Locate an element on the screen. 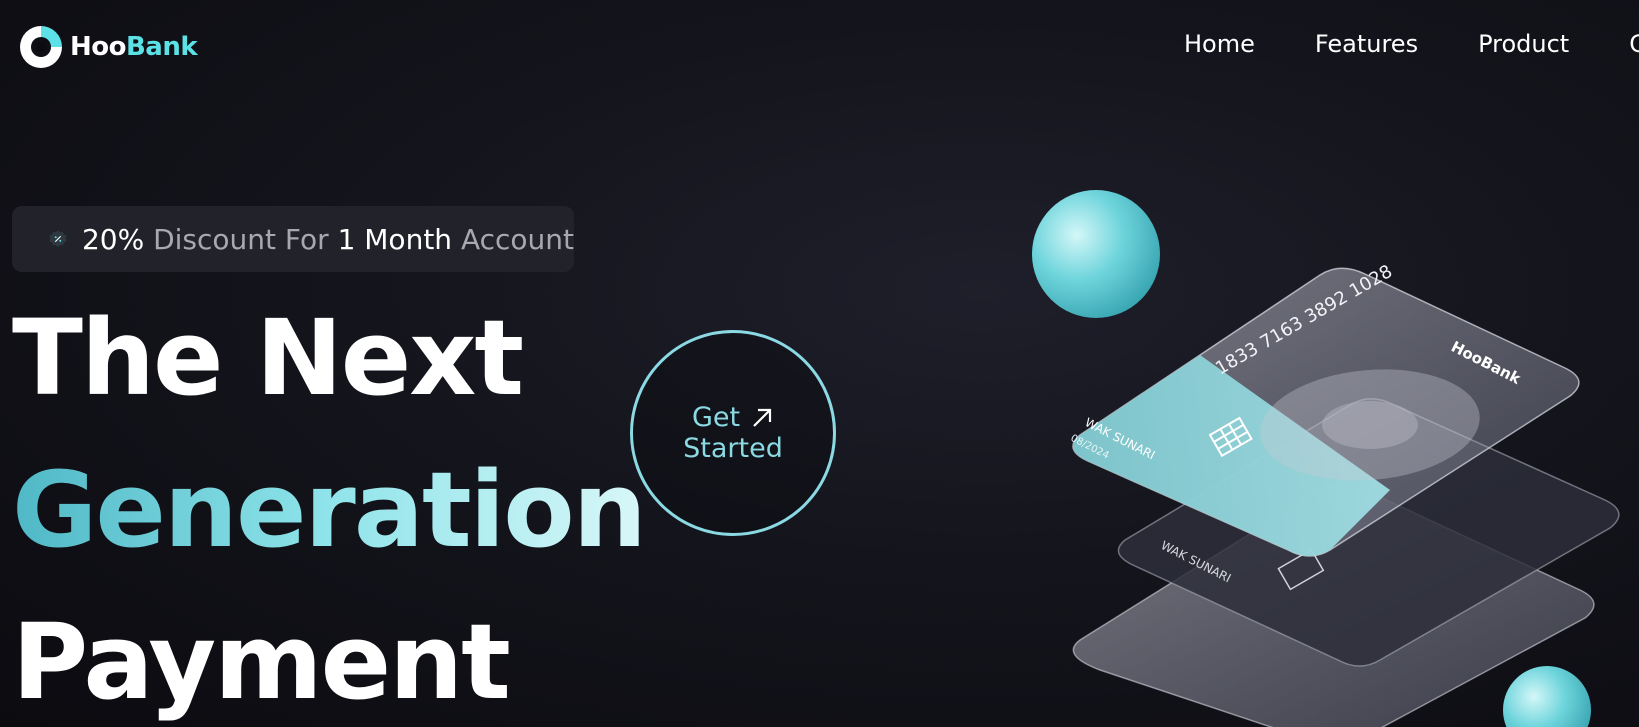 Image resolution: width=1639 pixels, height=727 pixels. hero-heading-line2: Generation is located at coordinates (329, 510).